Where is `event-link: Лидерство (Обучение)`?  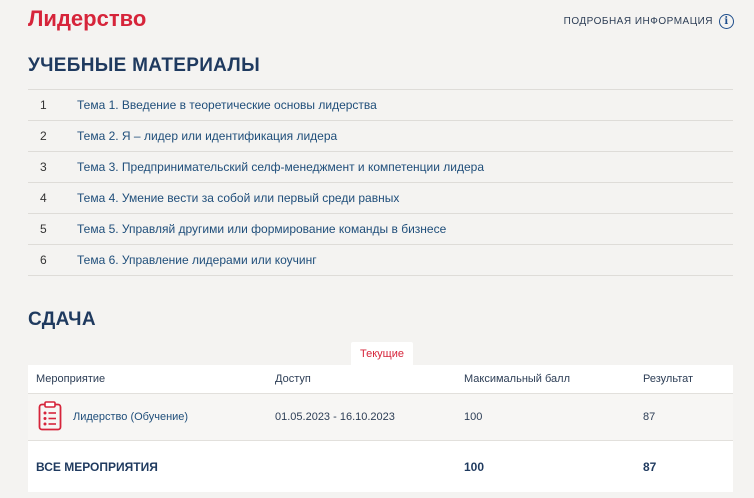
event-link: Лидерство (Обучение) is located at coordinates (130, 417).